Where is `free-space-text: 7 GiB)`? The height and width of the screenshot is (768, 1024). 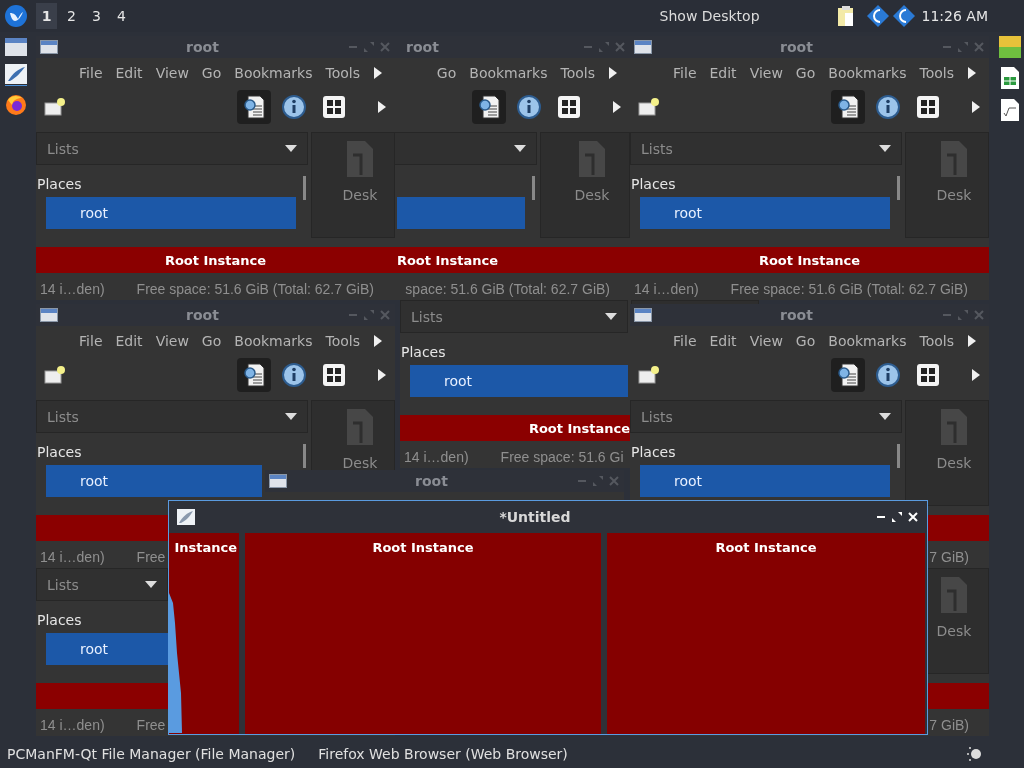 free-space-text: 7 GiB) is located at coordinates (949, 725).